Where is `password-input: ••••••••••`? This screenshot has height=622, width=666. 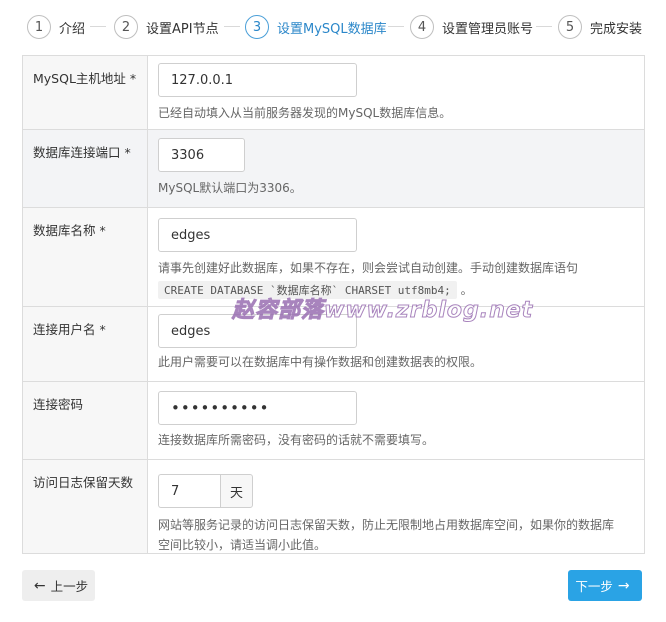 password-input: •••••••••• is located at coordinates (257, 408).